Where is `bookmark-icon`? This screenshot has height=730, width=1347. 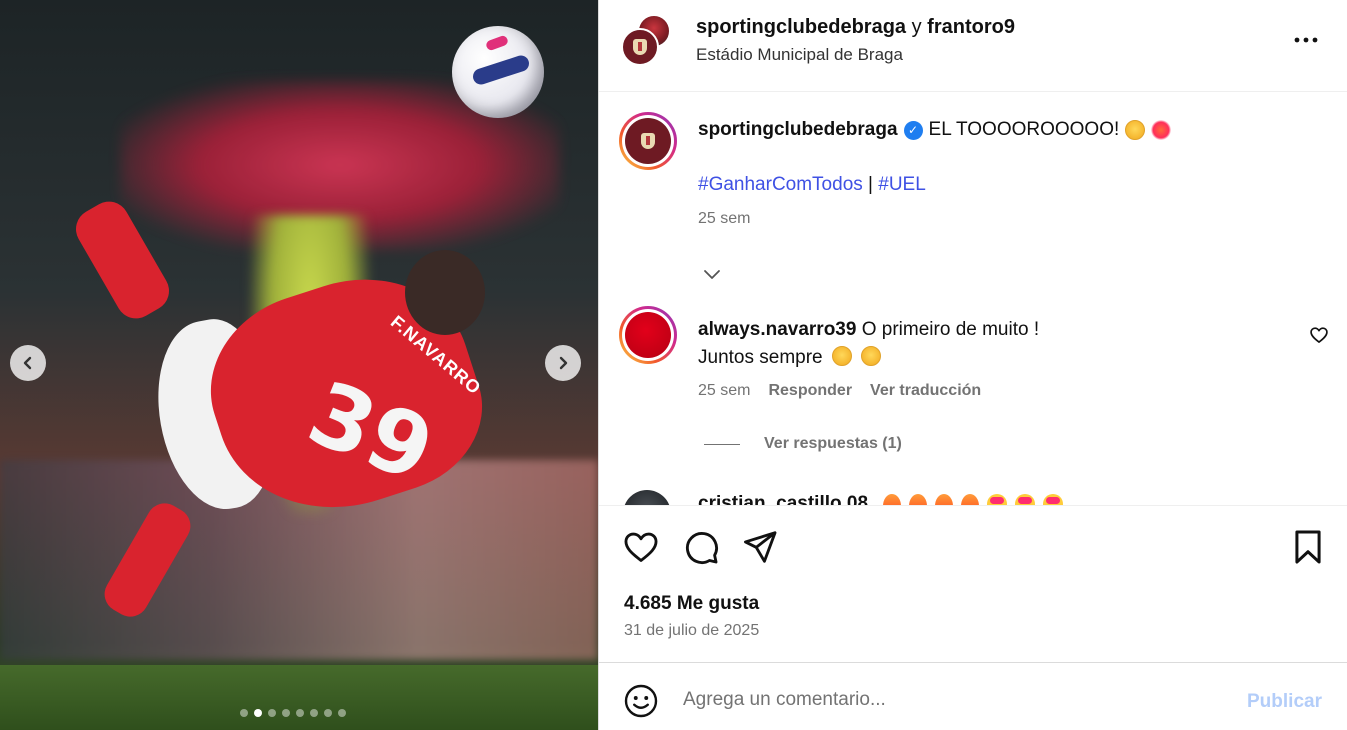
bookmark-icon is located at coordinates (1308, 547).